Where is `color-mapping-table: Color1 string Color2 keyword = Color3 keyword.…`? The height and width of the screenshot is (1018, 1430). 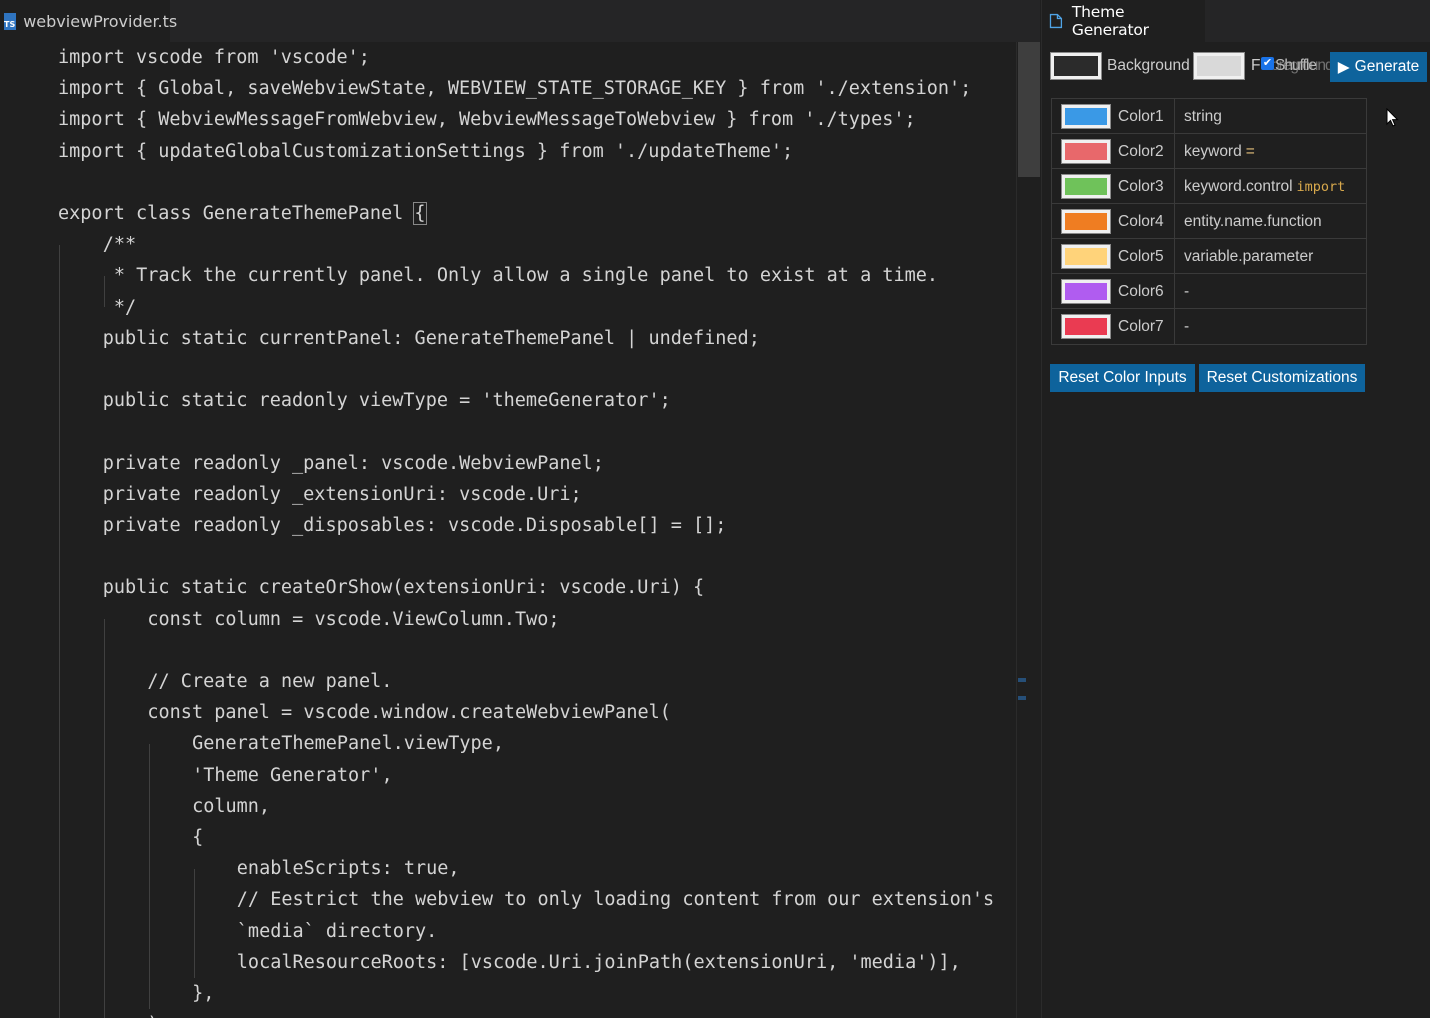
color-mapping-table: Color1 string Color2 keyword = Color3 keyword.… is located at coordinates (1209, 221).